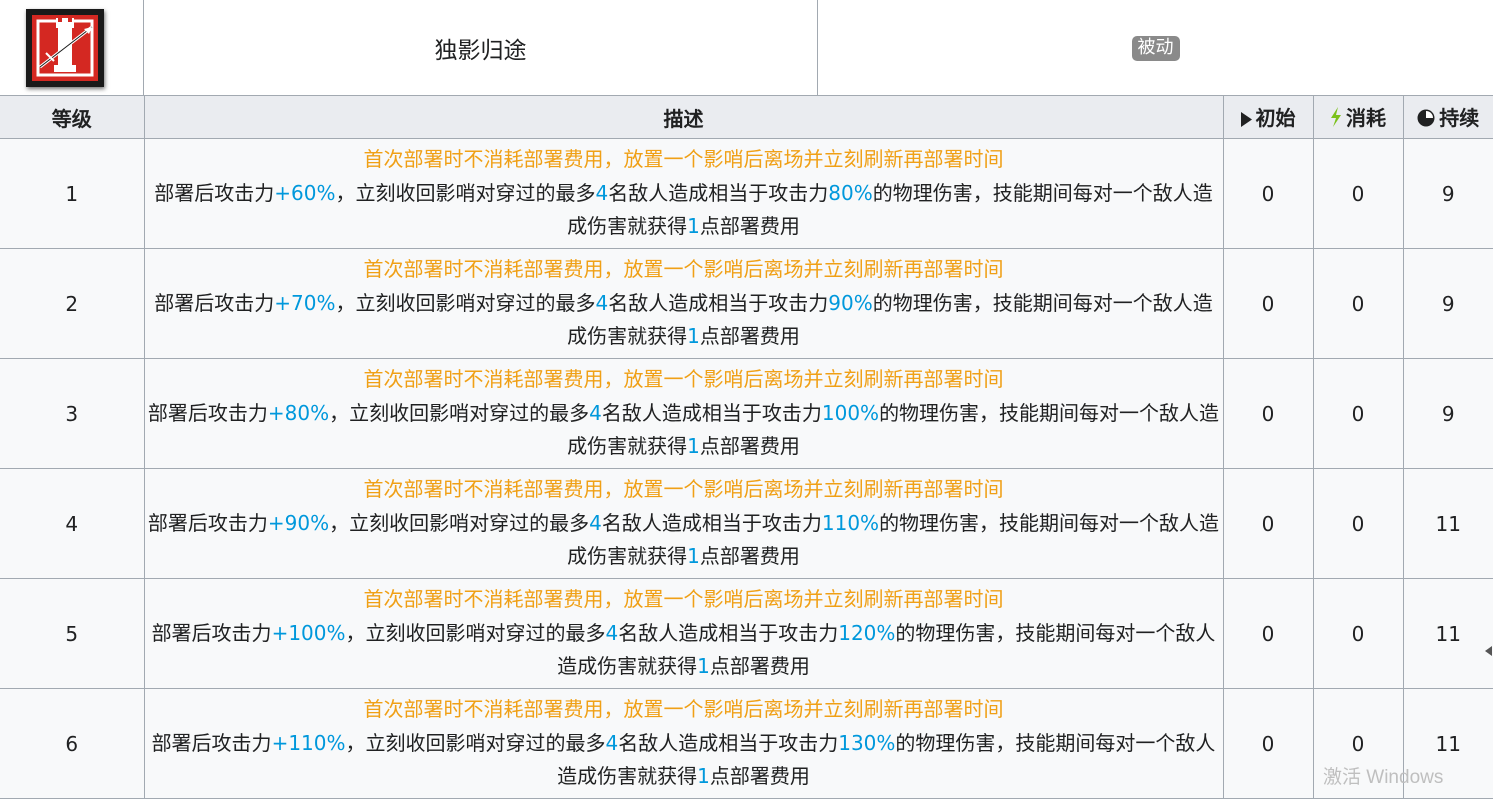 The image size is (1493, 799). I want to click on level-cell: 3, so click(72, 413).